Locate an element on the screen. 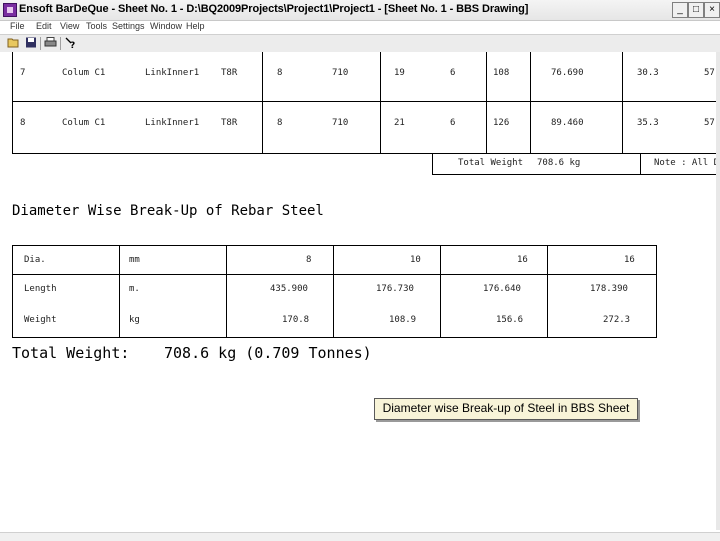  total-length: 76.690 is located at coordinates (567, 73).